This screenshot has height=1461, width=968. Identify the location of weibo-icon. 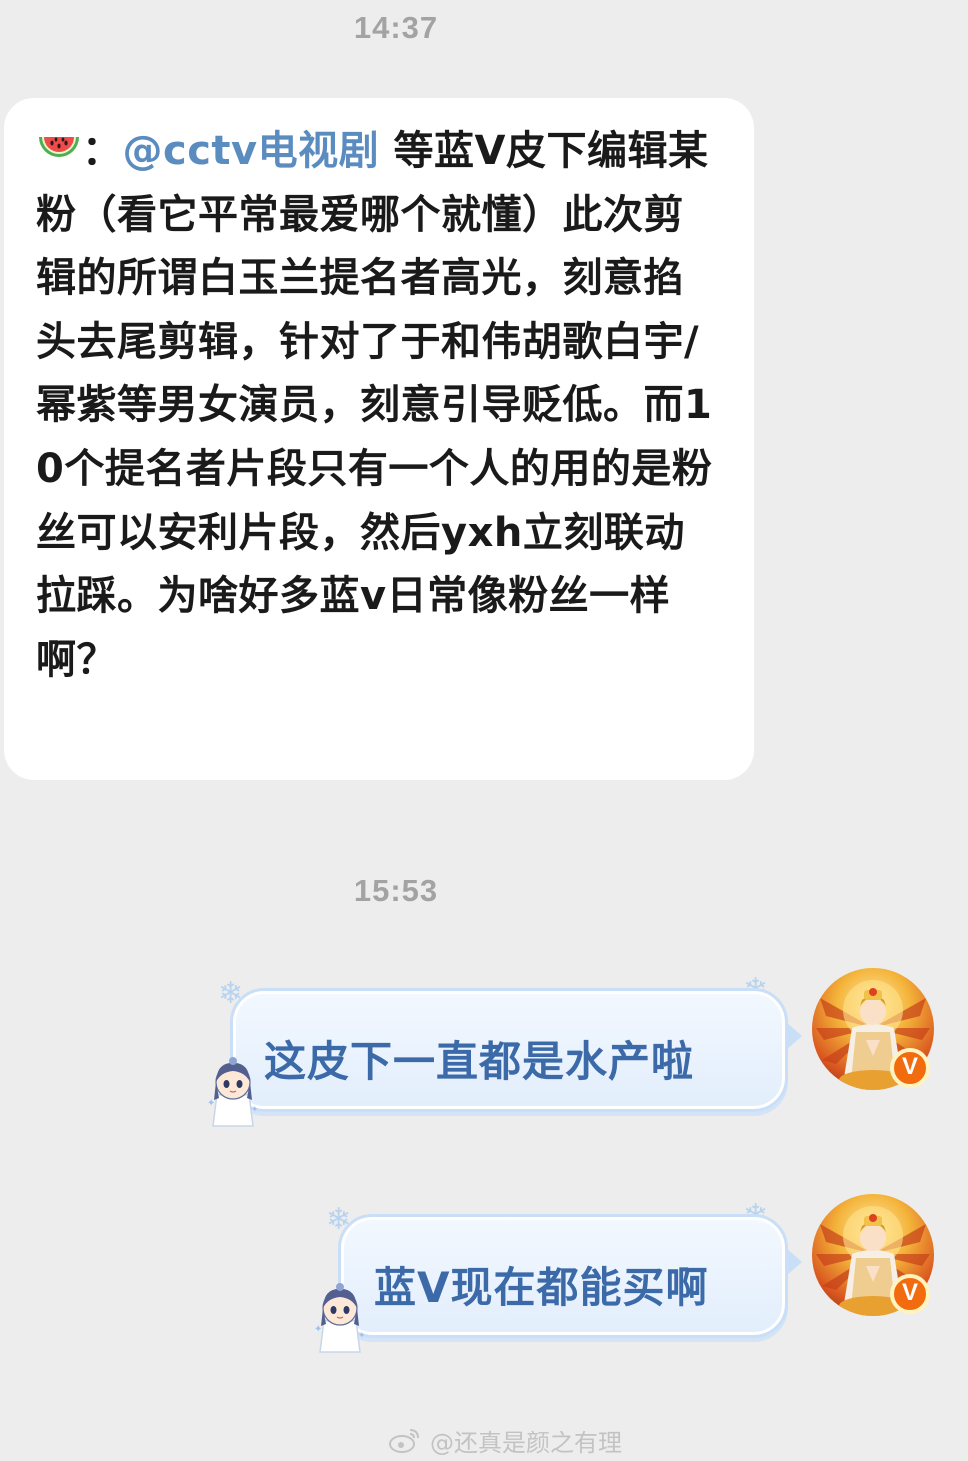
(404, 1441).